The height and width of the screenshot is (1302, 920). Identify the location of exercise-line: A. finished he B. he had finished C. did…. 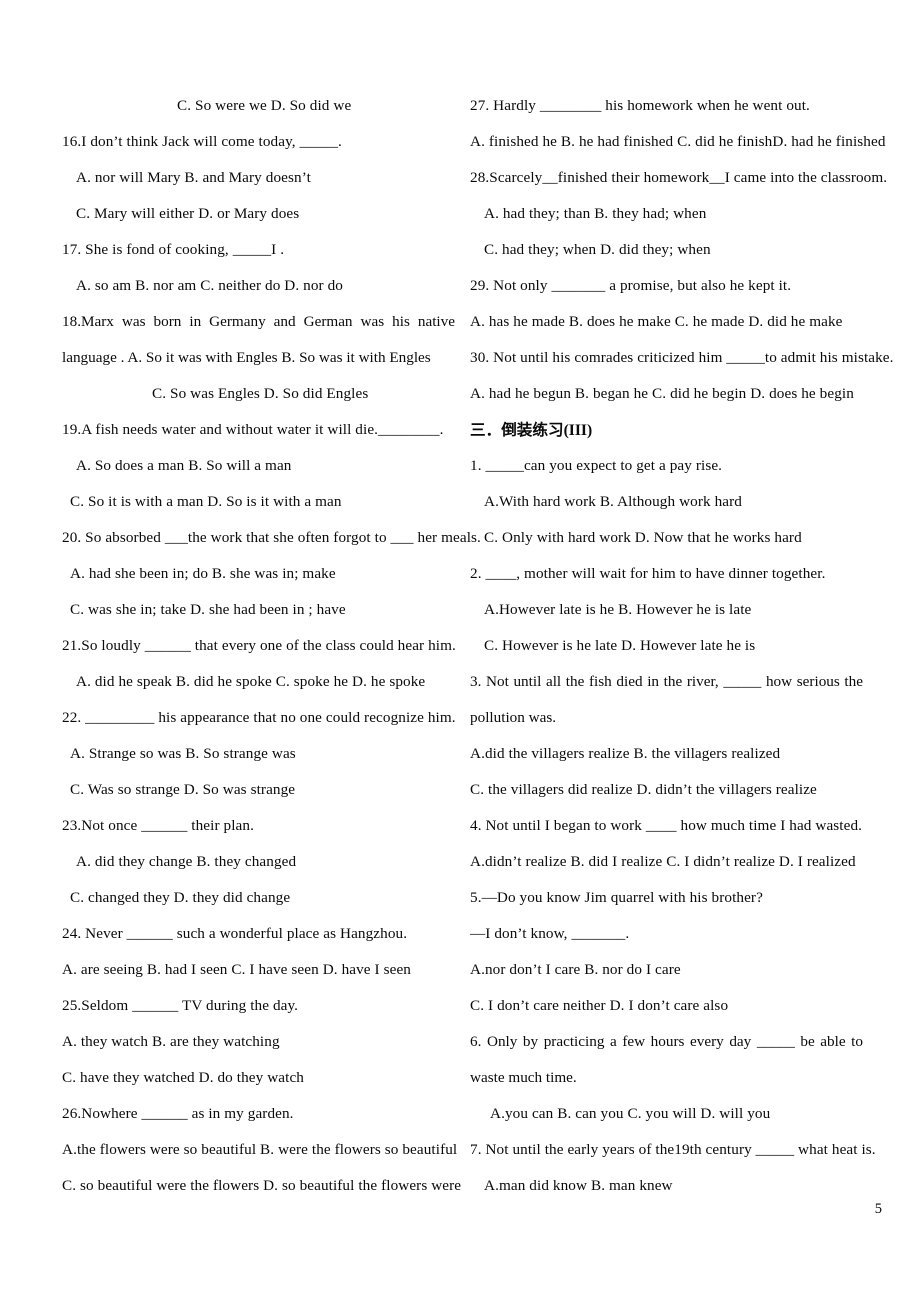
(678, 141).